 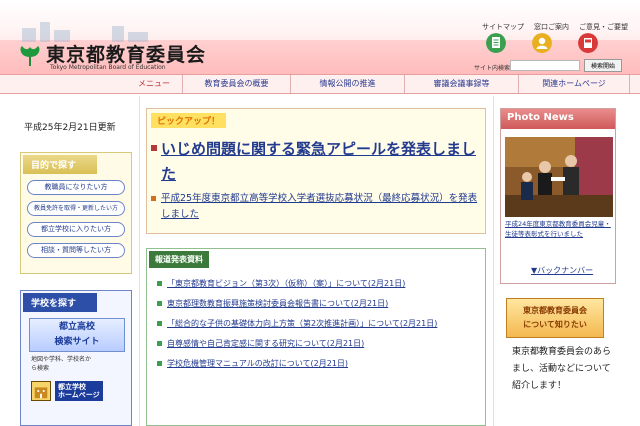 What do you see at coordinates (562, 369) in the screenshot?
I see `board-description: 東京都教育委員会のあらまし、活動などについて紹介します！` at bounding box center [562, 369].